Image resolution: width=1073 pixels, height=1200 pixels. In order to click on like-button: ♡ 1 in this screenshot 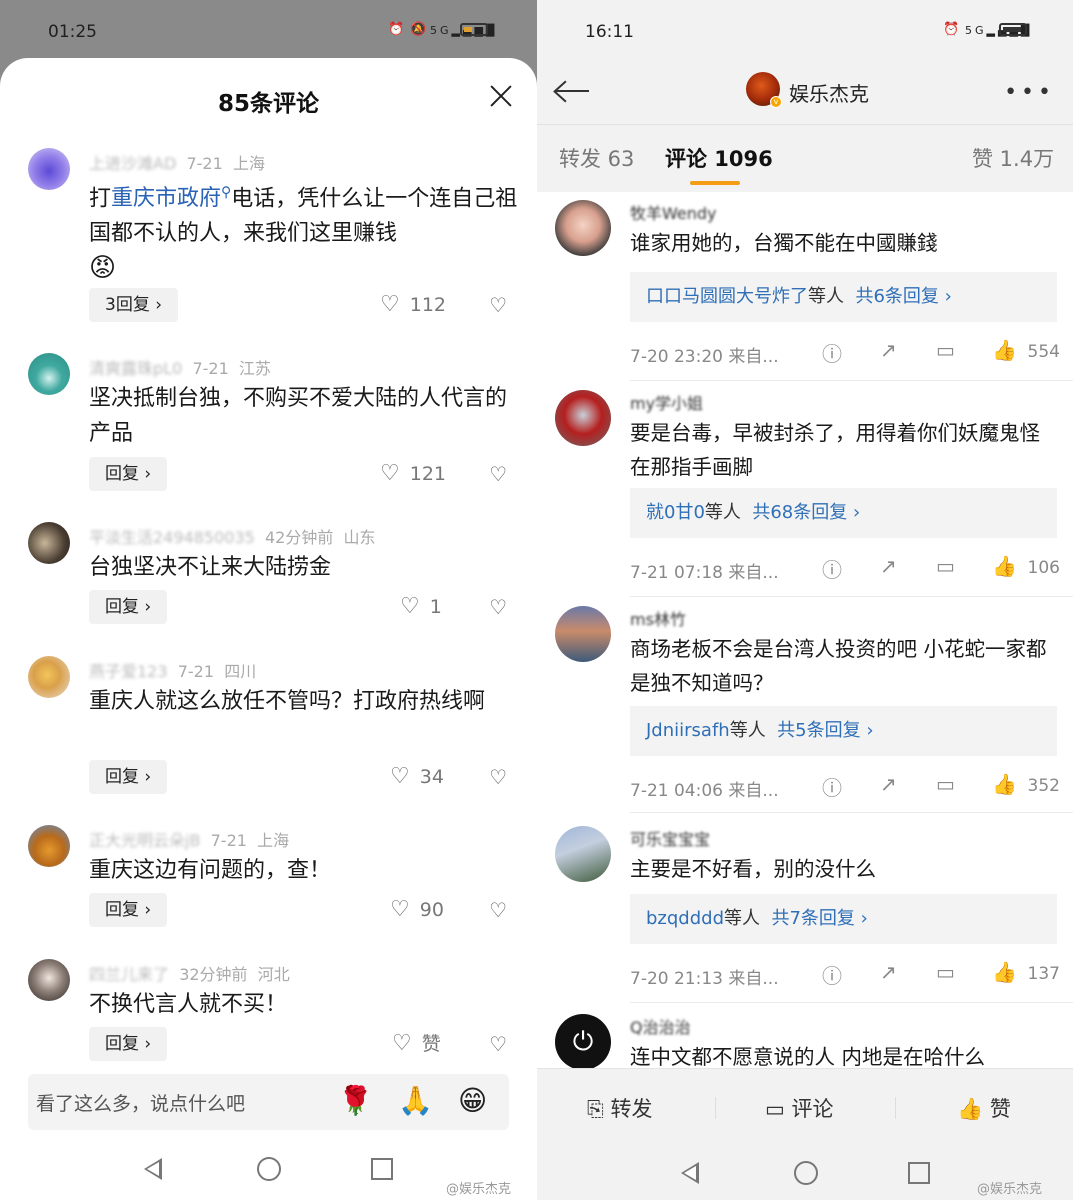, I will do `click(421, 607)`.